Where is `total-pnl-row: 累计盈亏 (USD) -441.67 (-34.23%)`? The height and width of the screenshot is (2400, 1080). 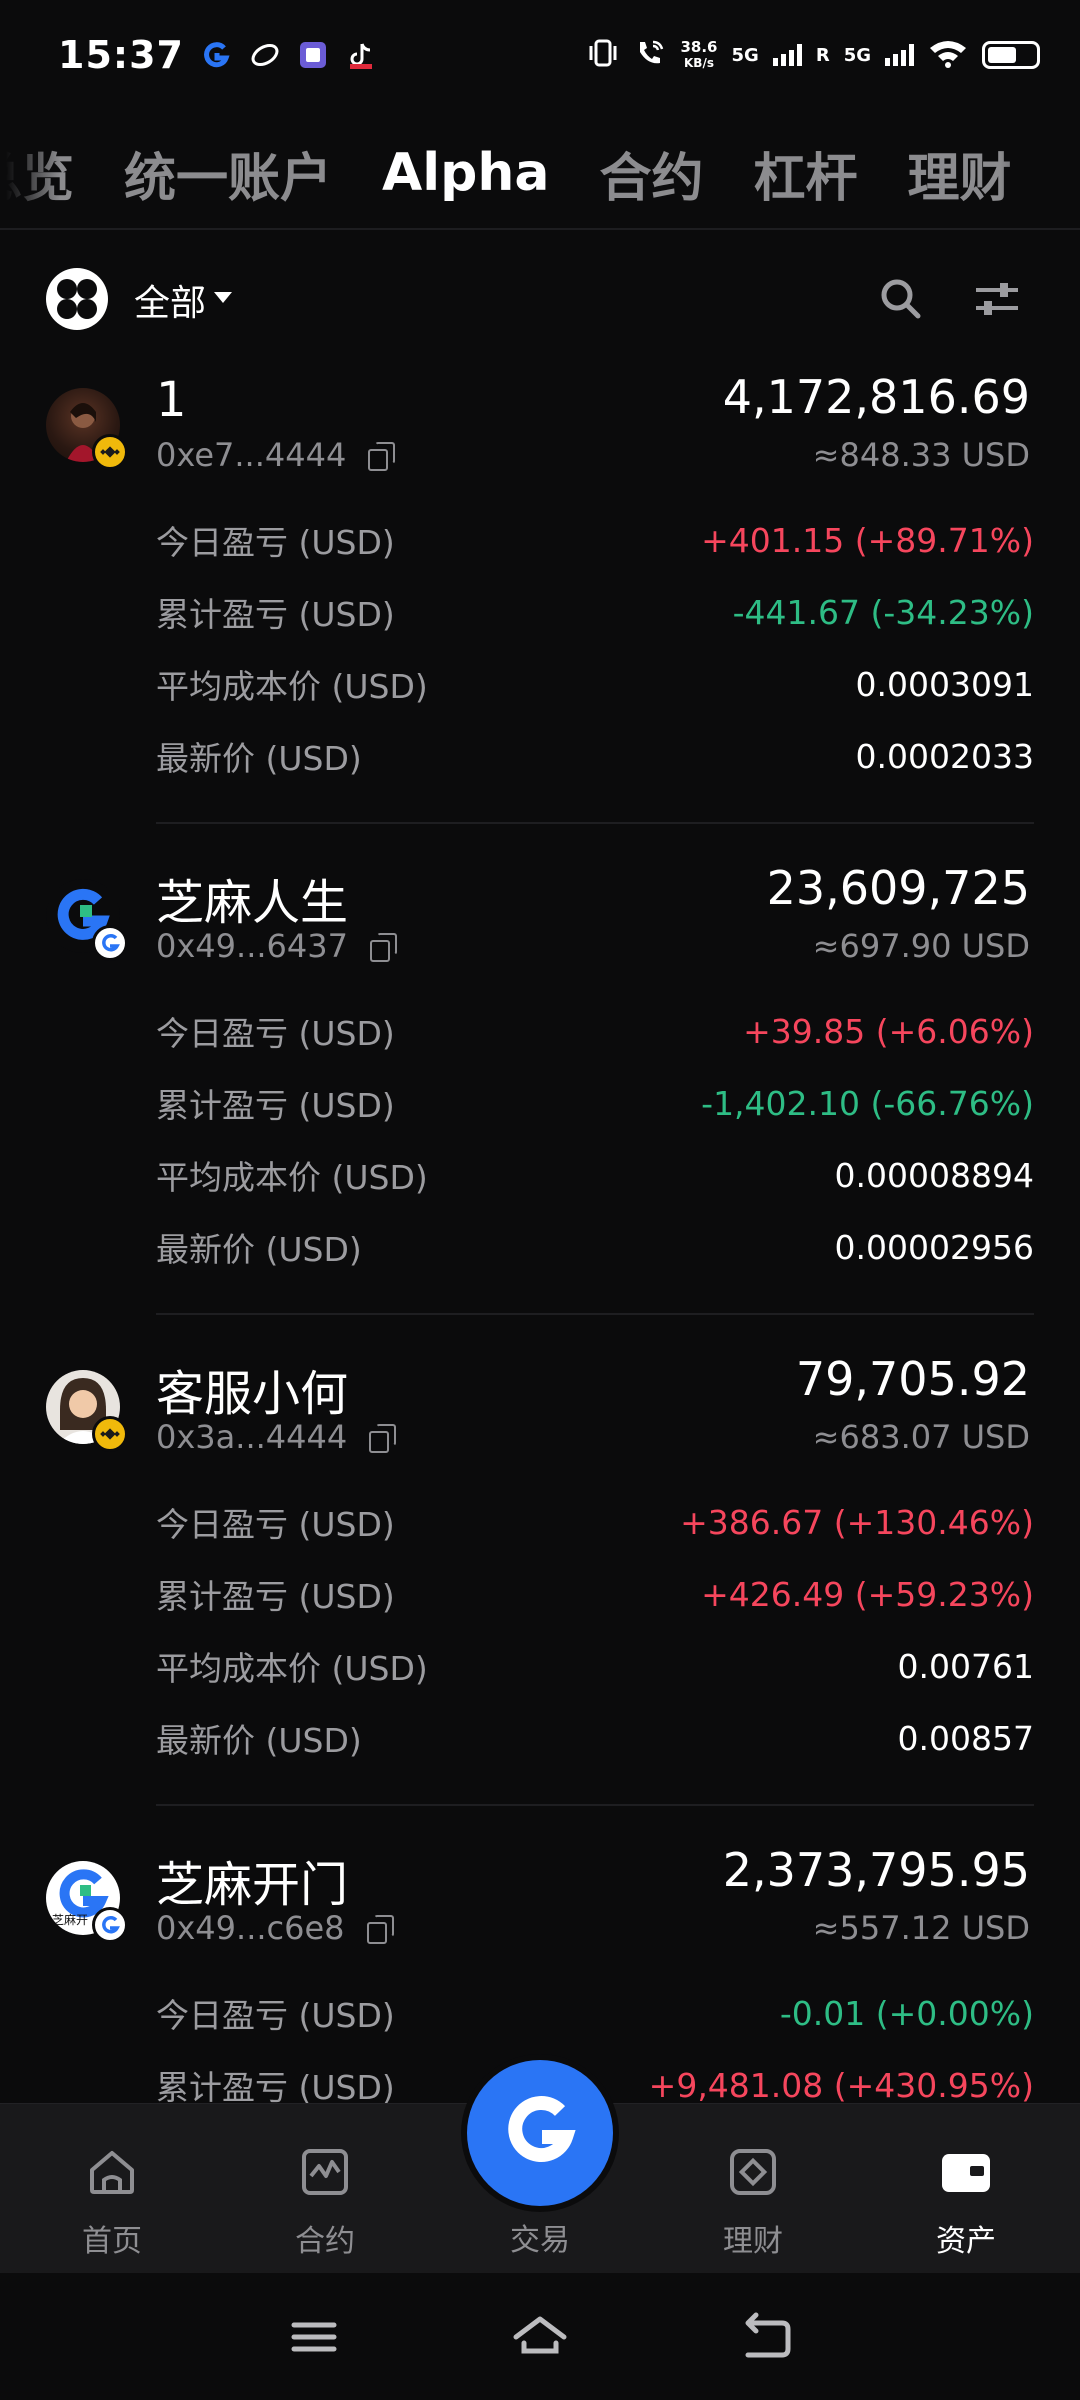 total-pnl-row: 累计盈亏 (USD) -441.67 (-34.23%) is located at coordinates (595, 613).